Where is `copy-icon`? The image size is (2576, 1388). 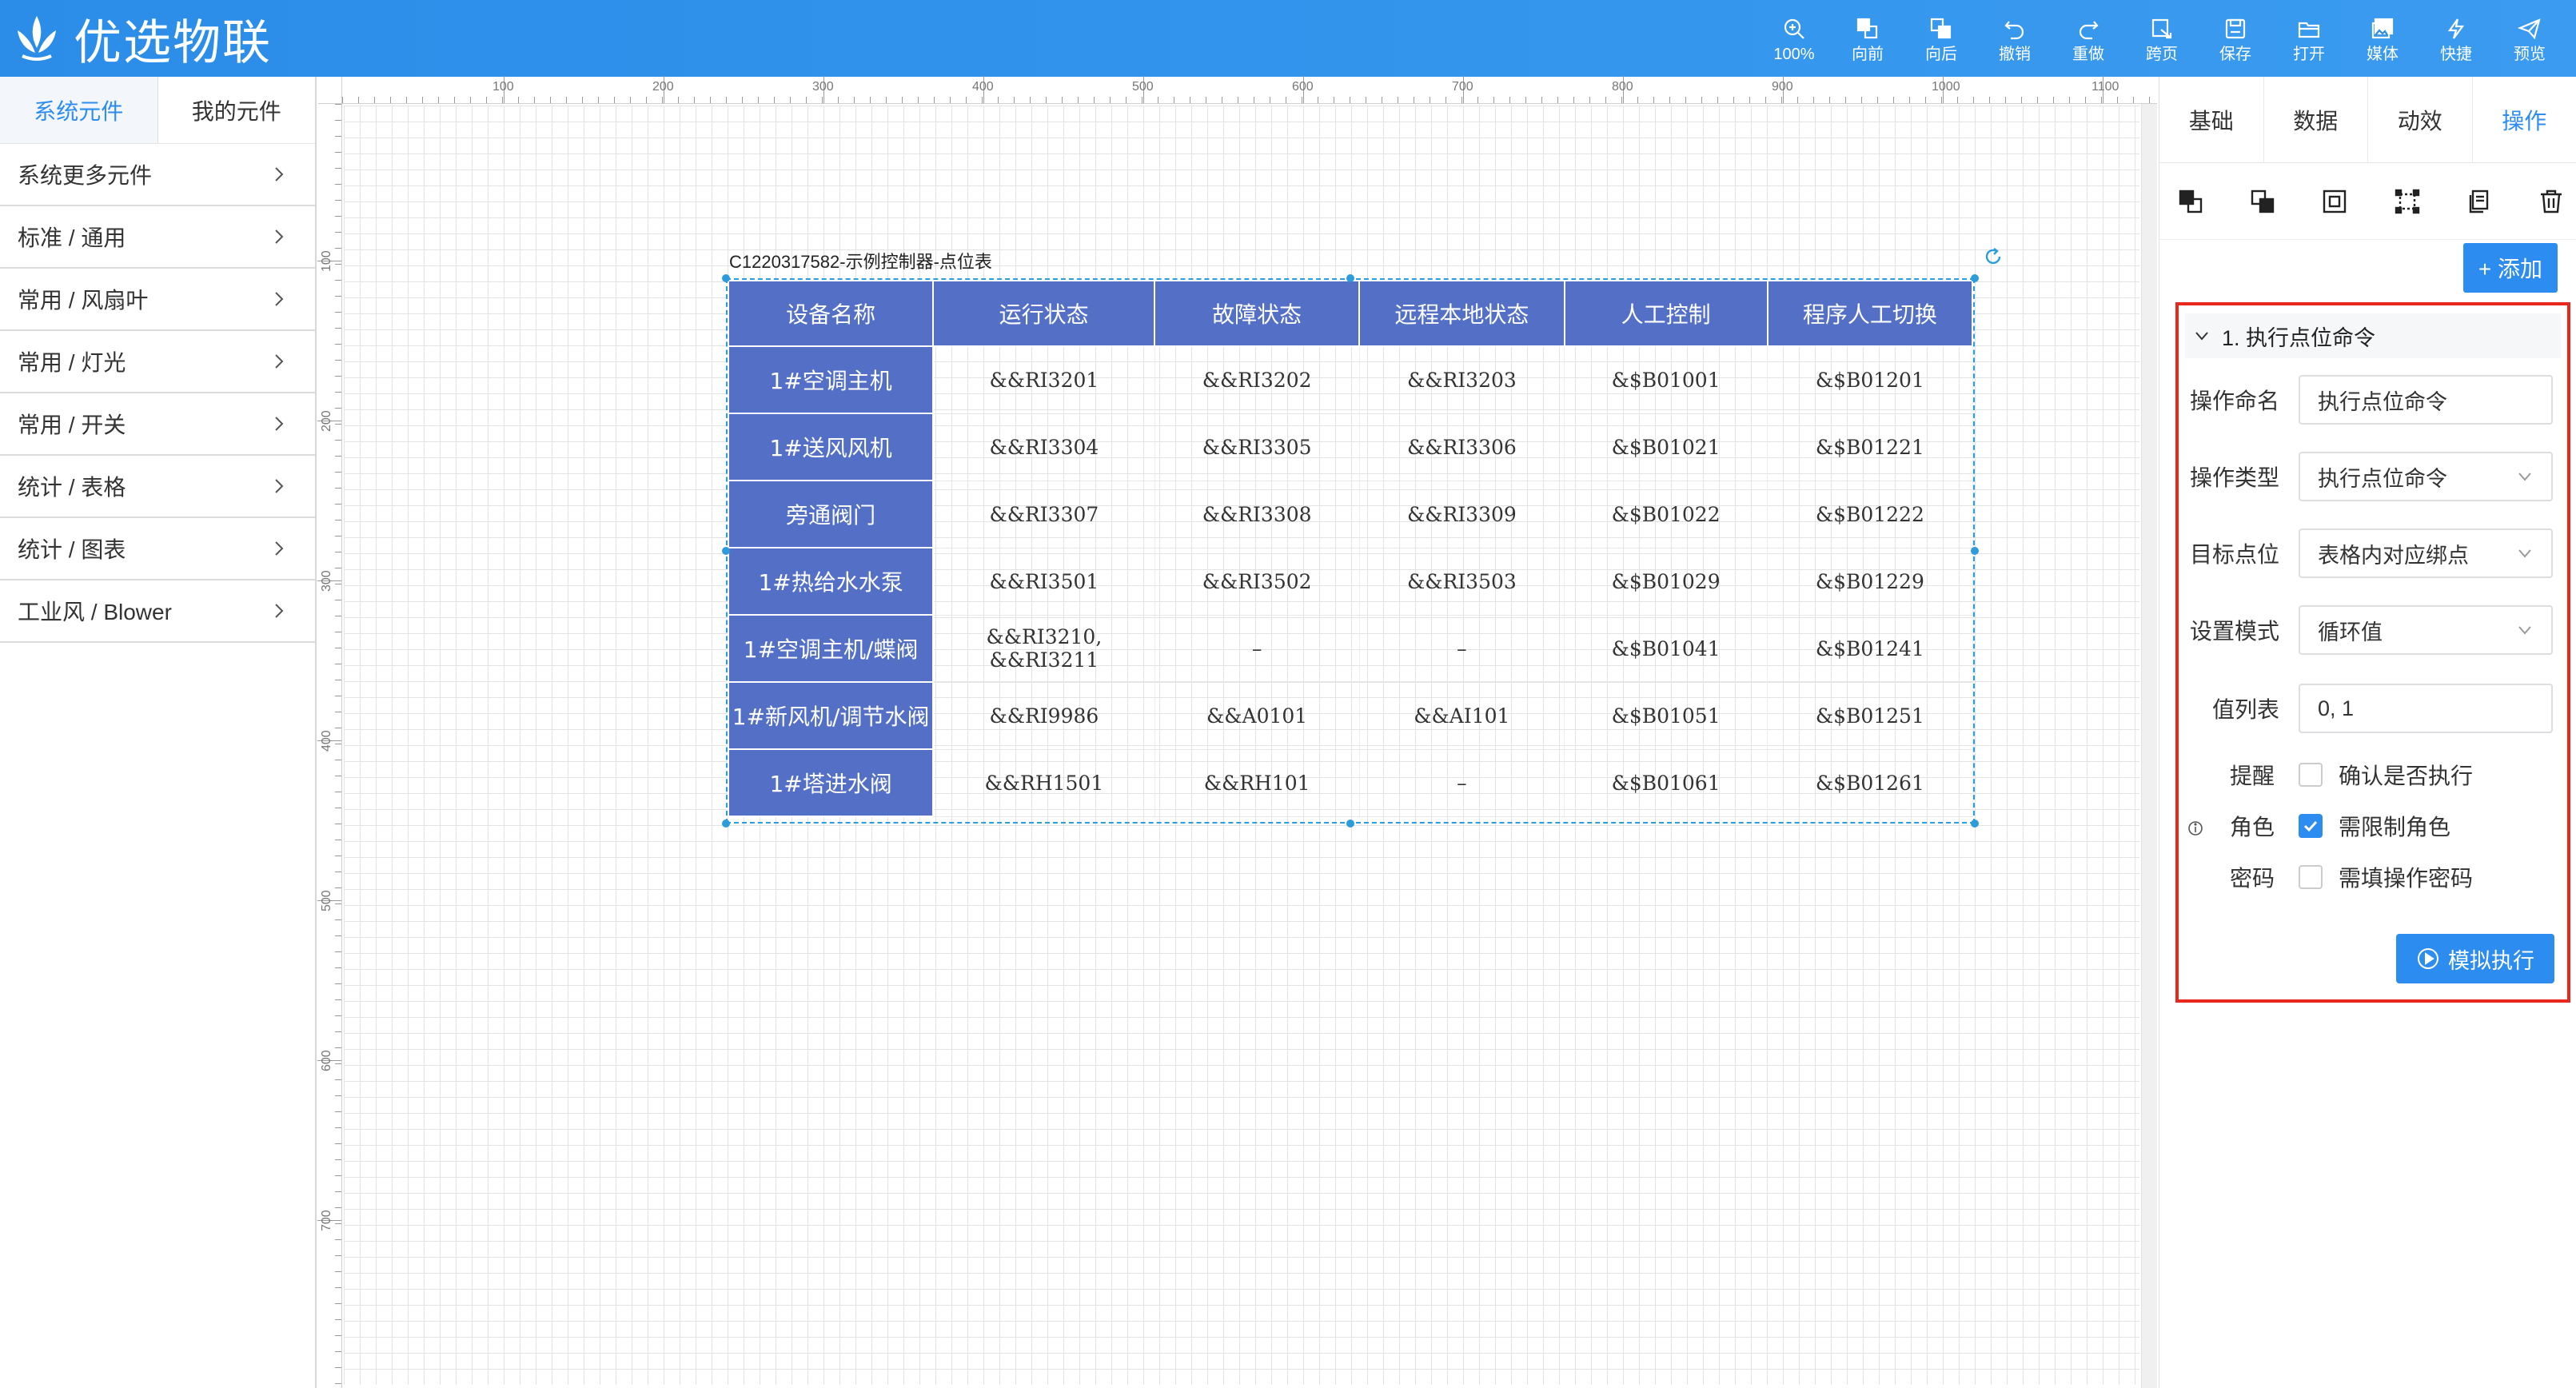 copy-icon is located at coordinates (2479, 201).